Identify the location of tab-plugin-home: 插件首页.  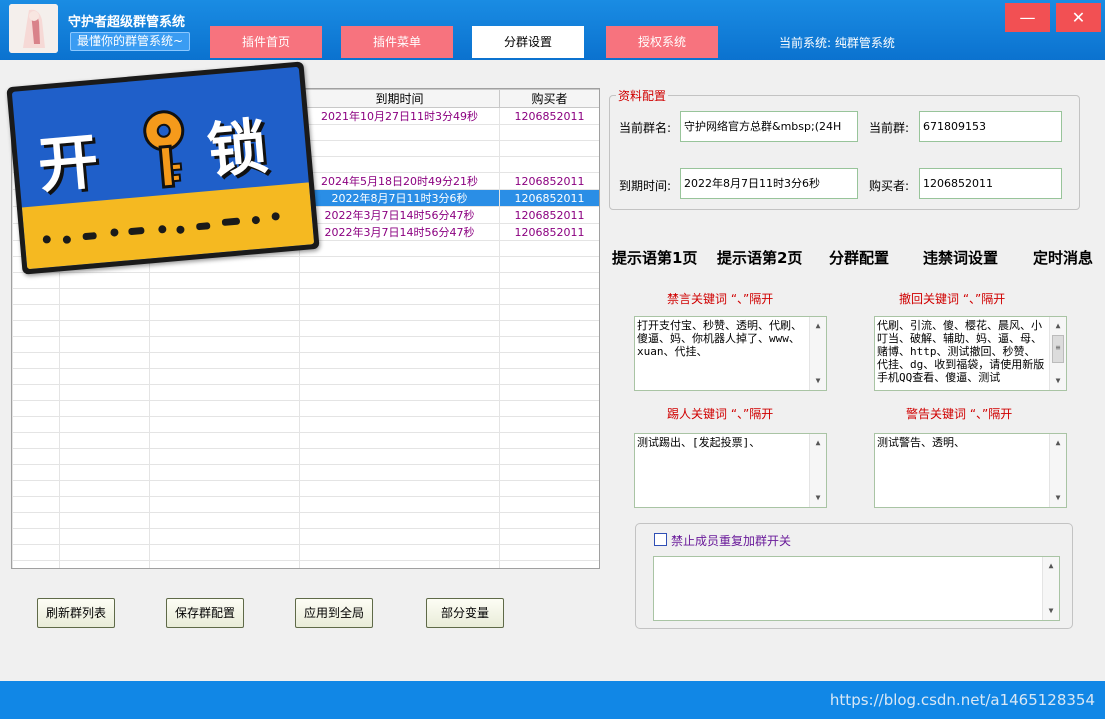
(266, 42).